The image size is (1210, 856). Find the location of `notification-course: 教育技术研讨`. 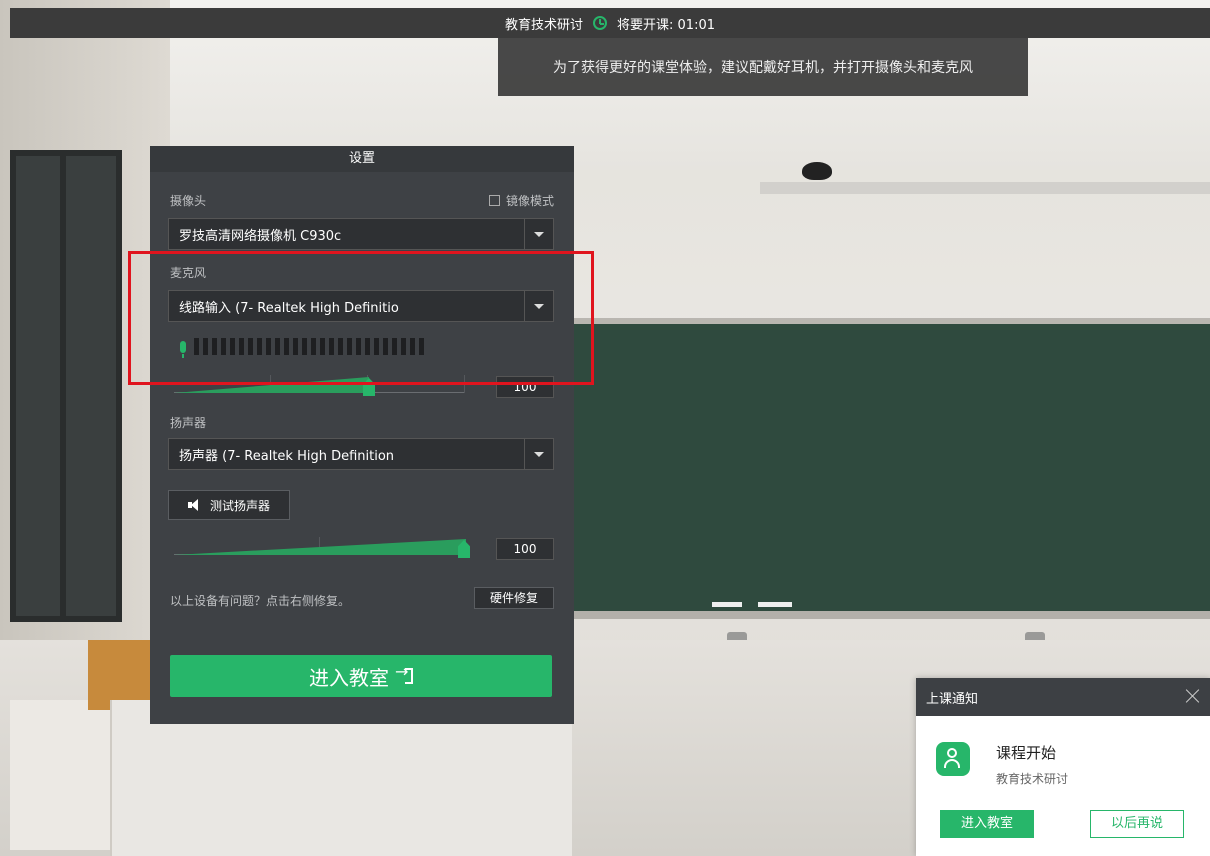

notification-course: 教育技术研讨 is located at coordinates (1032, 779).